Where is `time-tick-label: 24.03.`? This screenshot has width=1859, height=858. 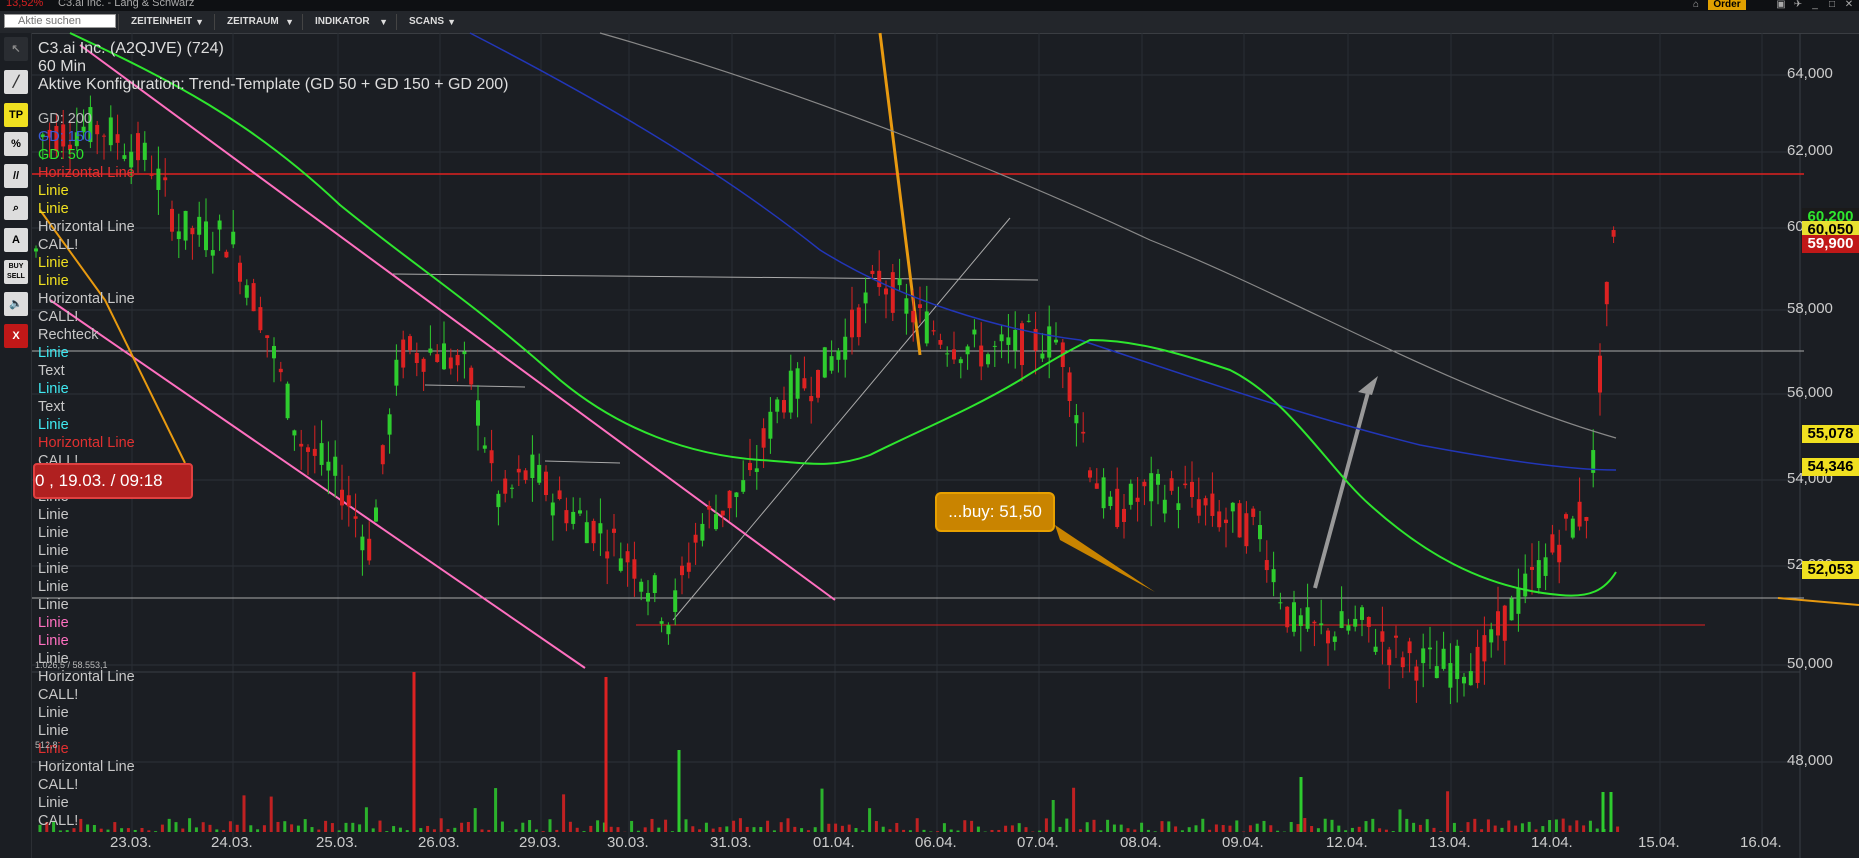 time-tick-label: 24.03. is located at coordinates (232, 842).